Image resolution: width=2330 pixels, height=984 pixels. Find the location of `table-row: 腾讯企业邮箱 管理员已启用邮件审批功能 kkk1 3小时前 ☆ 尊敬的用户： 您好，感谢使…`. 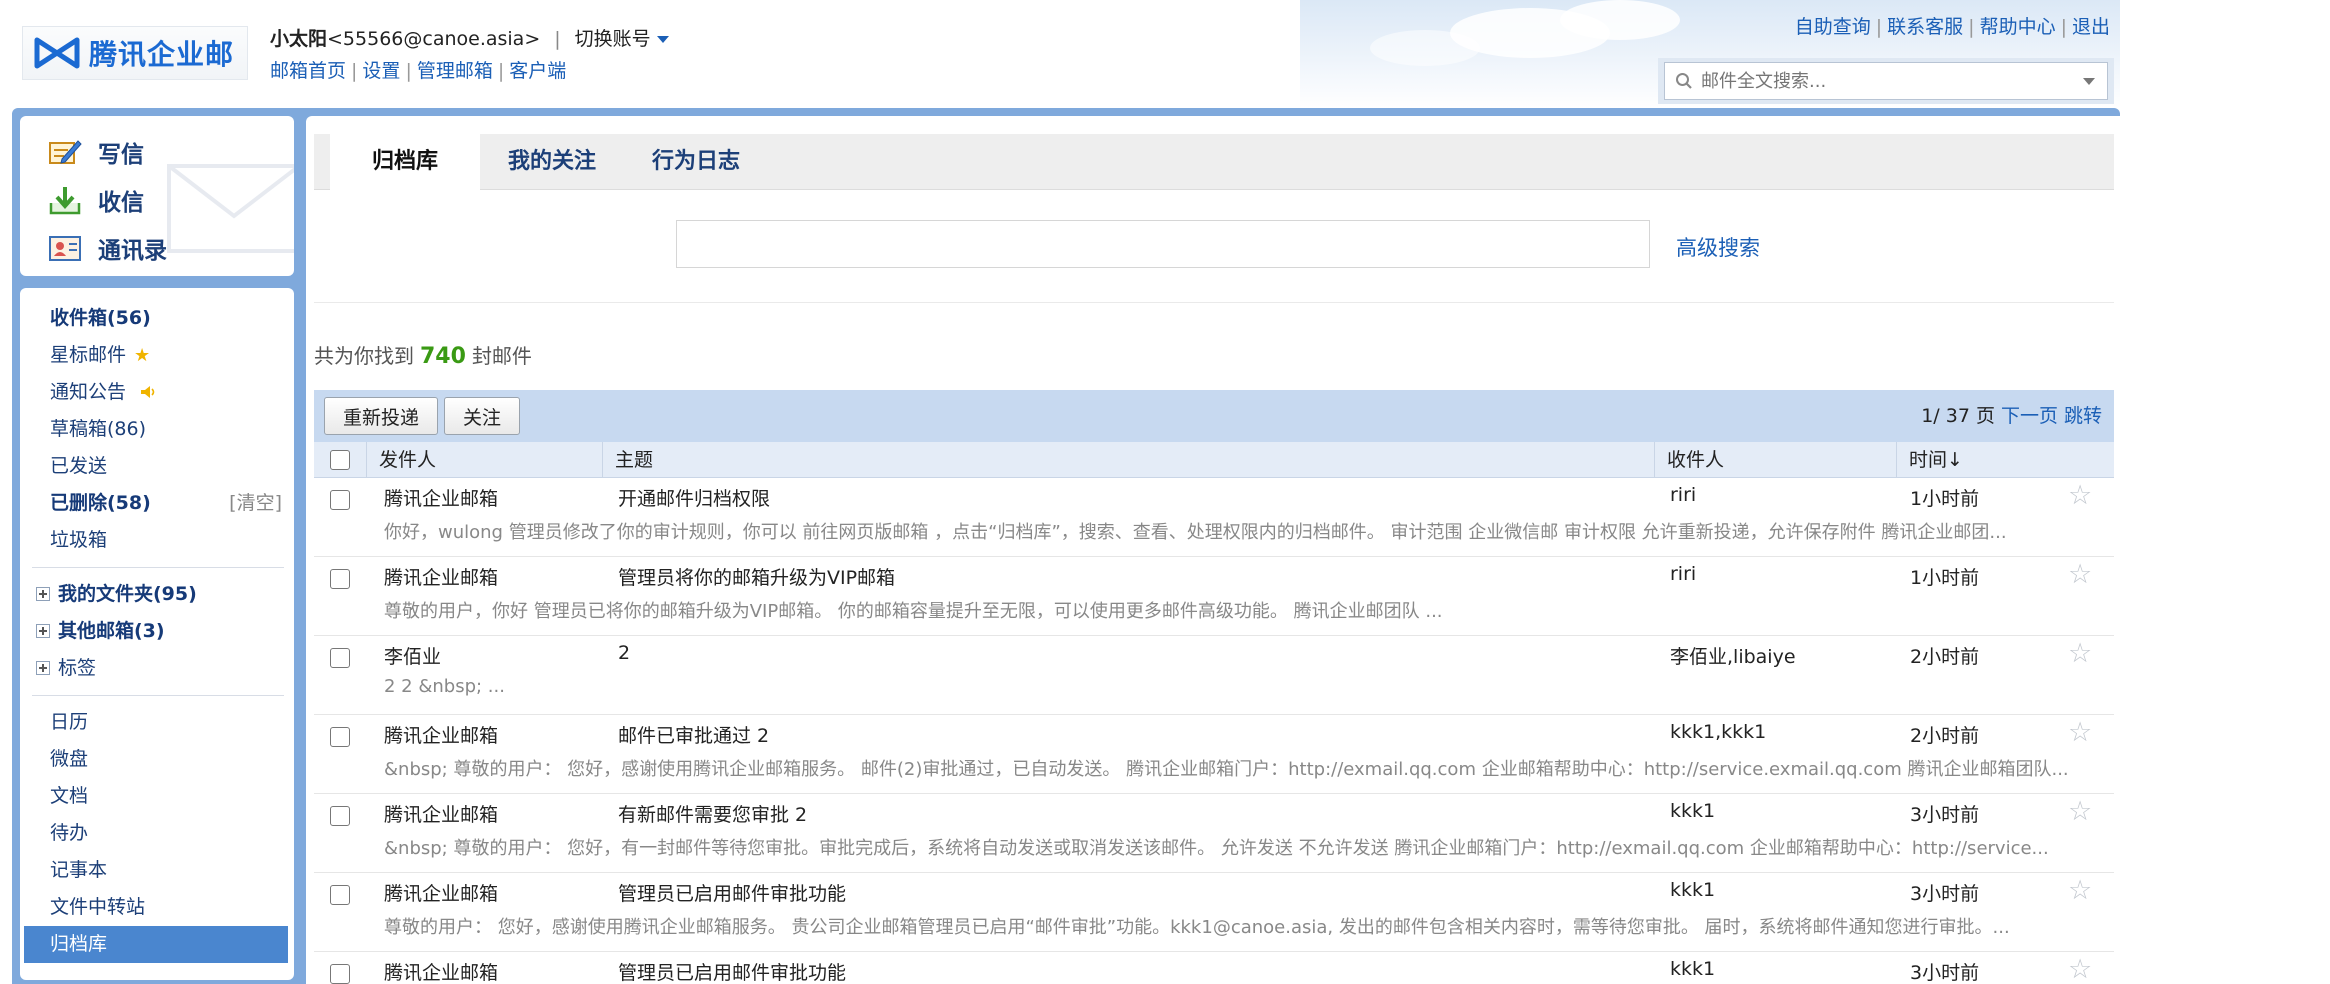

table-row: 腾讯企业邮箱 管理员已启用邮件审批功能 kkk1 3小时前 ☆ 尊敬的用户： 您好，感谢使… is located at coordinates (1214, 912).